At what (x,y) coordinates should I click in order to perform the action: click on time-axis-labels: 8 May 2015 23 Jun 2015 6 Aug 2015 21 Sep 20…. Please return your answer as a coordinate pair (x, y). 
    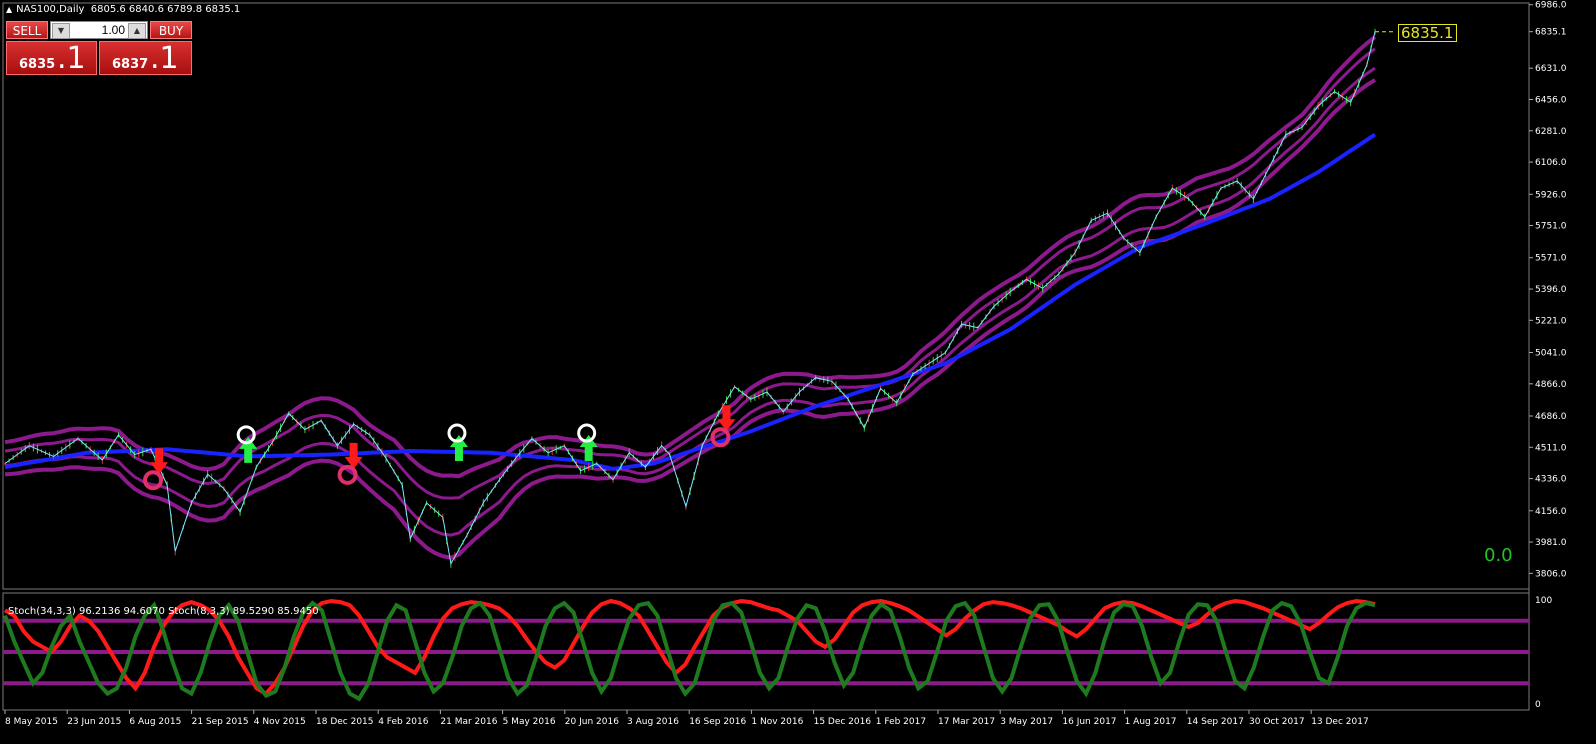
    Looking at the image, I should click on (686, 718).